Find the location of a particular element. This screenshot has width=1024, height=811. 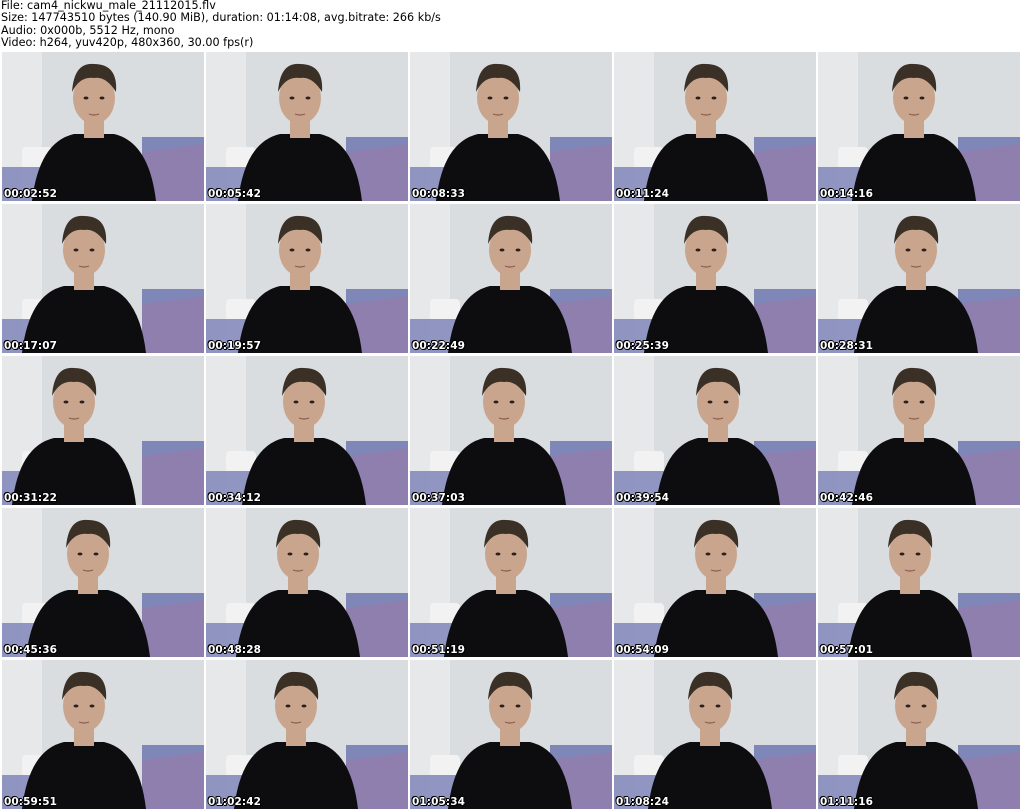

video-thumbnail: 00:45:36 is located at coordinates (103, 582).